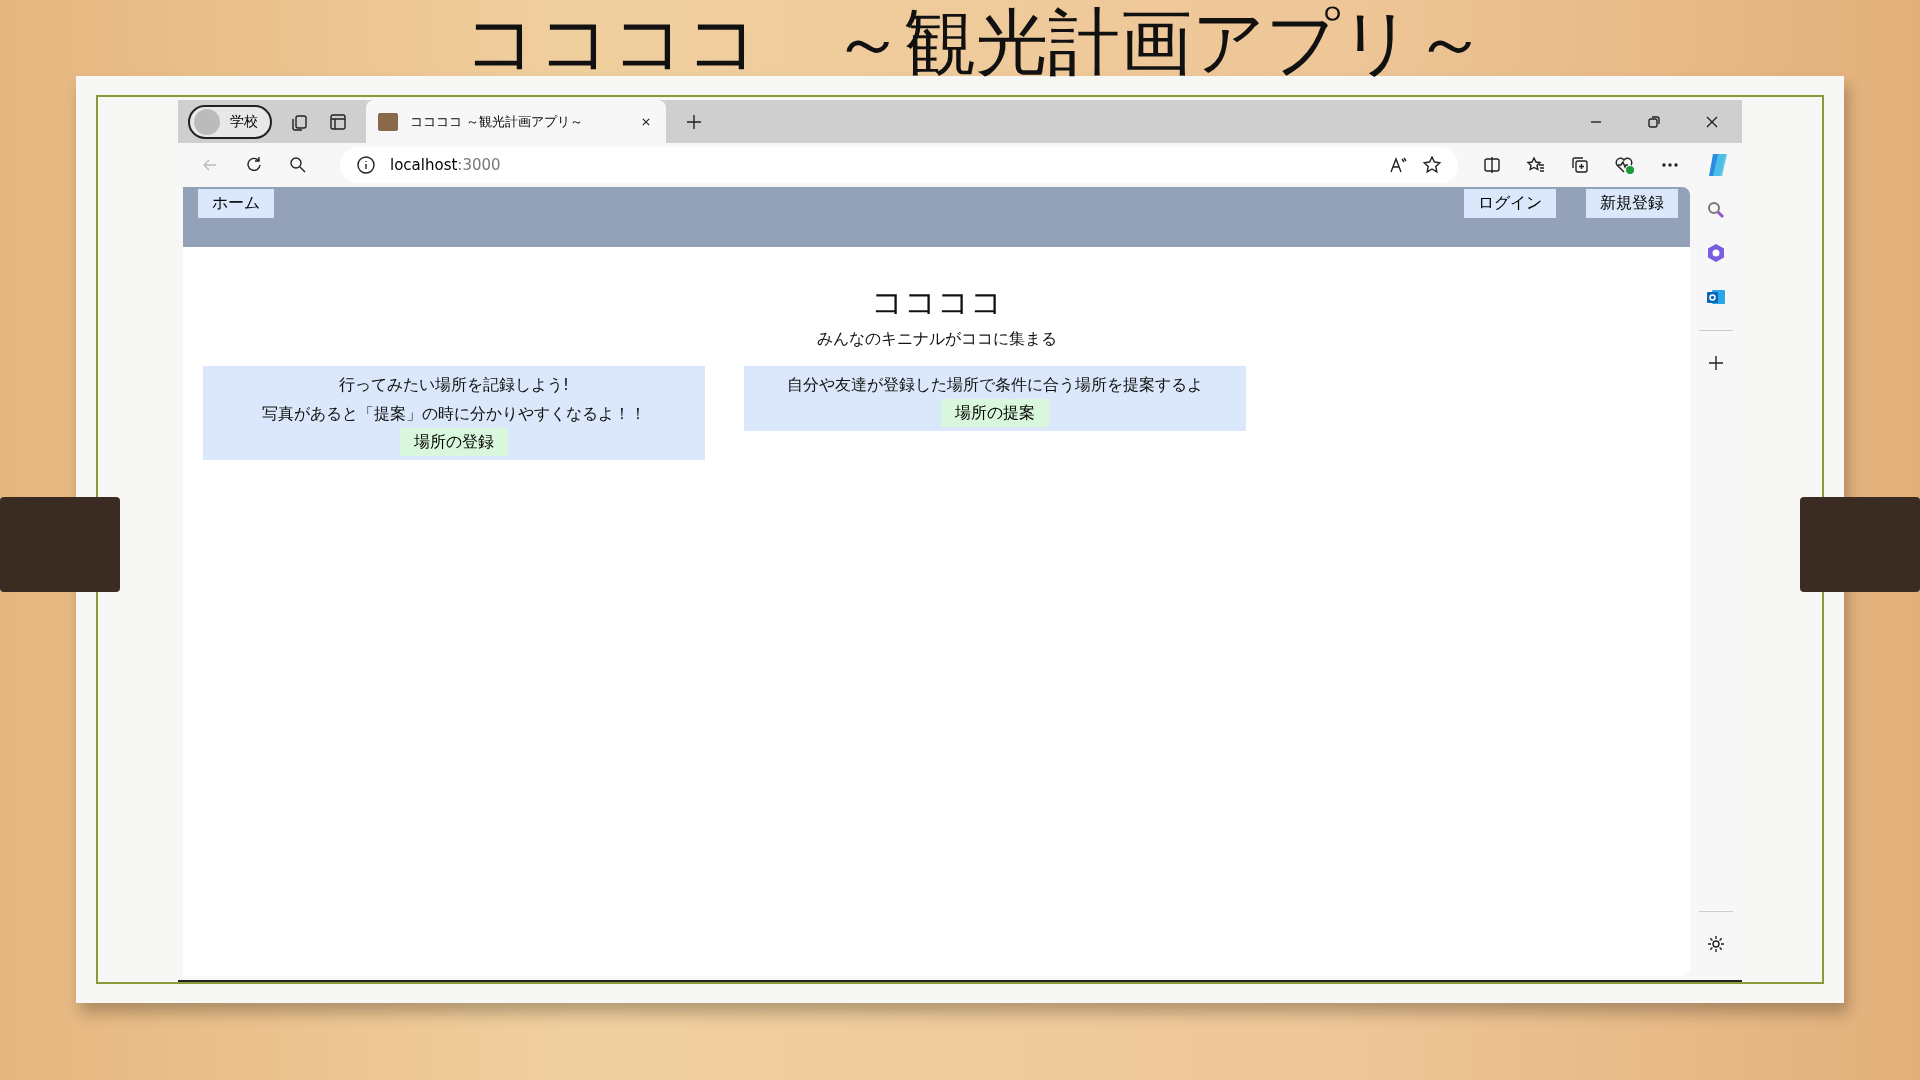  What do you see at coordinates (338, 121) in the screenshot?
I see `vertical-tabs-icon` at bounding box center [338, 121].